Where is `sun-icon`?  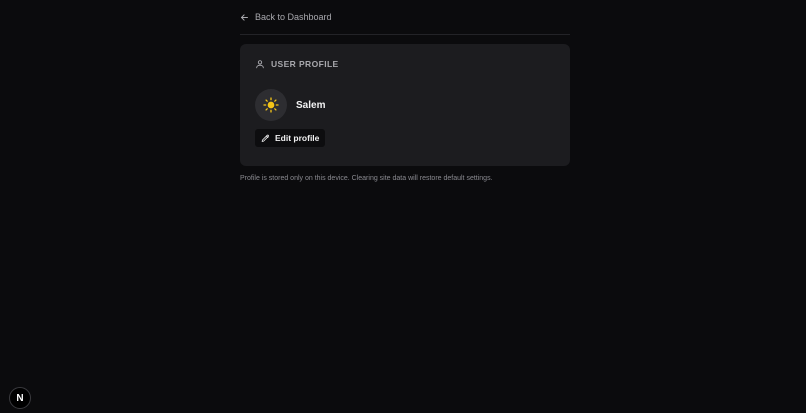
sun-icon is located at coordinates (271, 105).